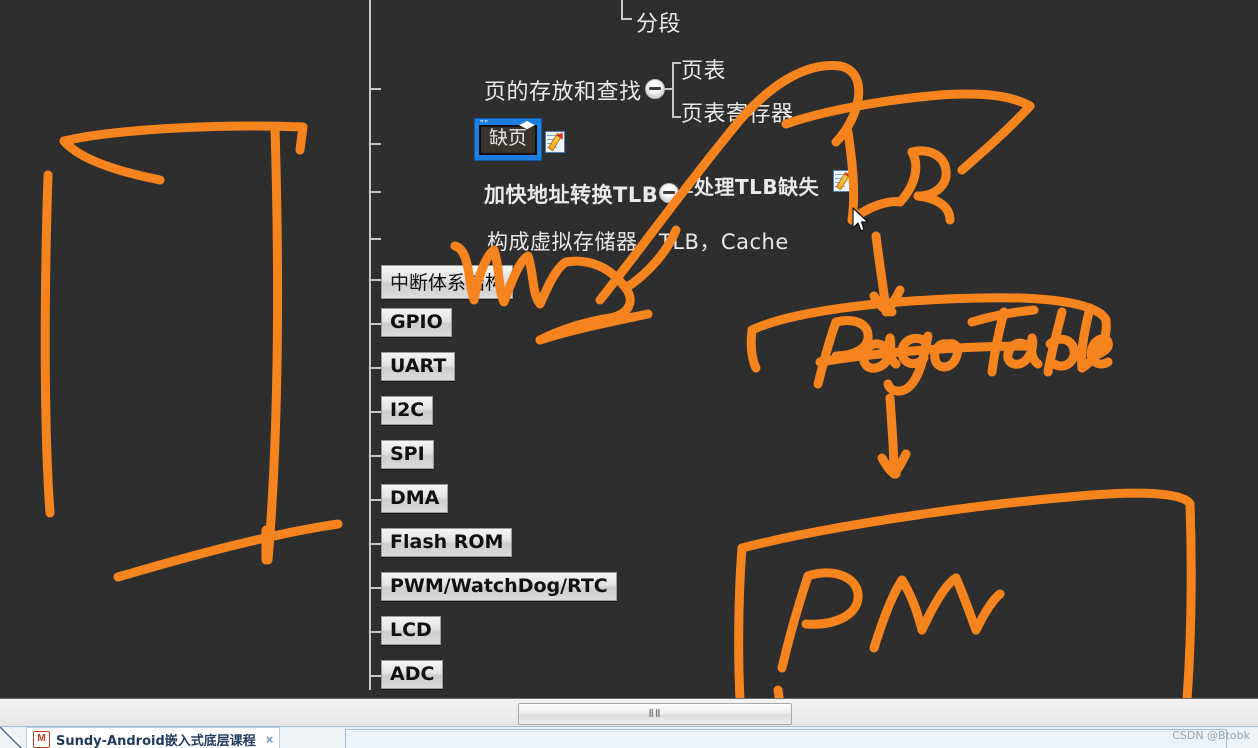  I want to click on quote-handle-icon: ””, so click(484, 124).